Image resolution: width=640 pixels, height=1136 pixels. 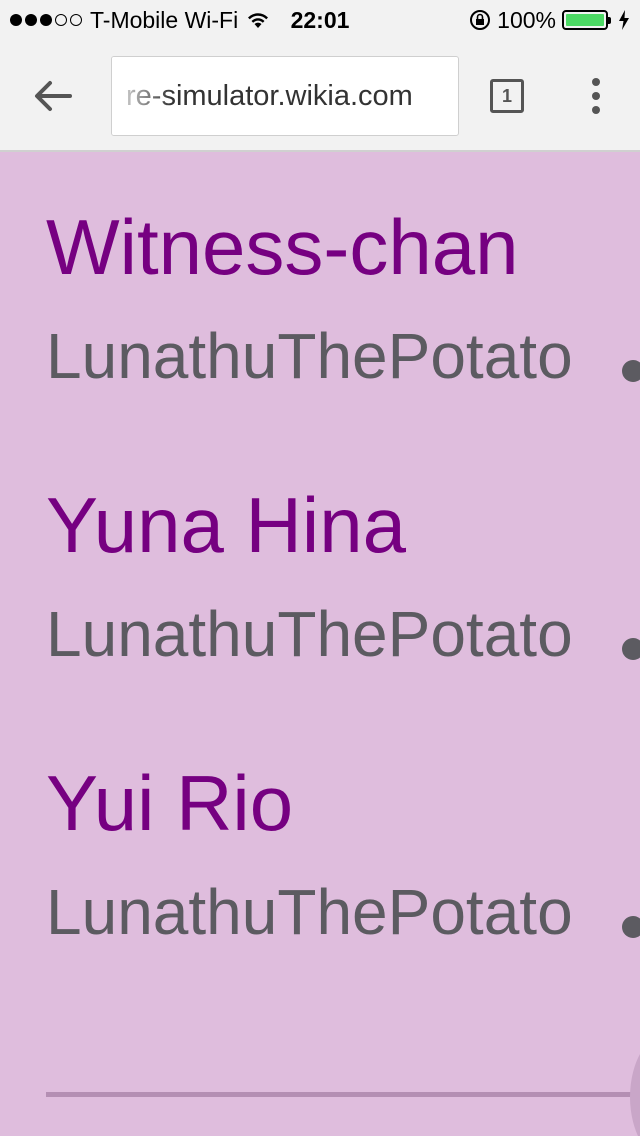 I want to click on battery-icon, so click(x=586, y=20).